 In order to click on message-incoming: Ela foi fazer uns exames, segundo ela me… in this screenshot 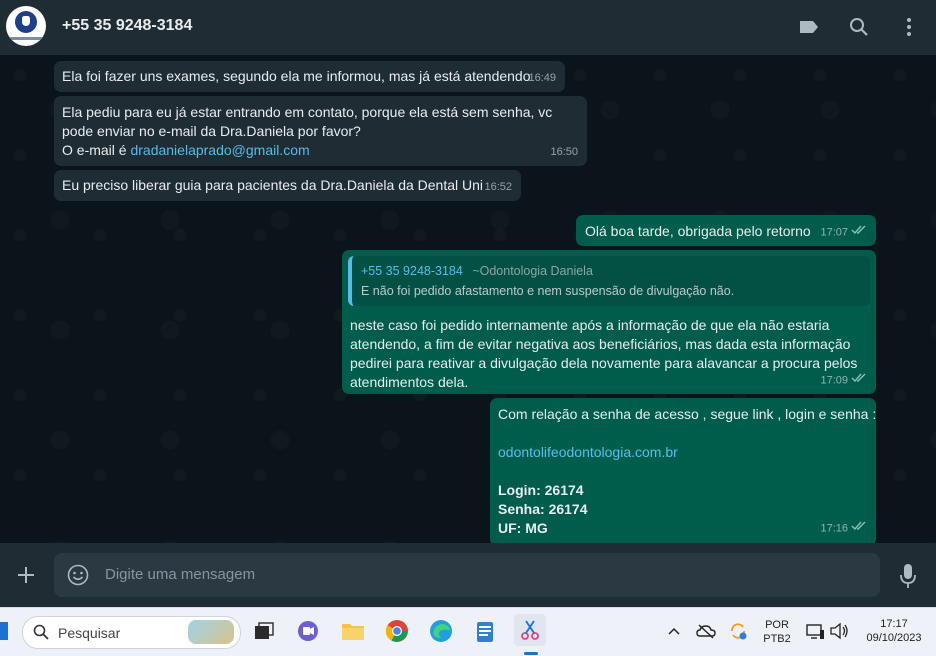, I will do `click(309, 76)`.